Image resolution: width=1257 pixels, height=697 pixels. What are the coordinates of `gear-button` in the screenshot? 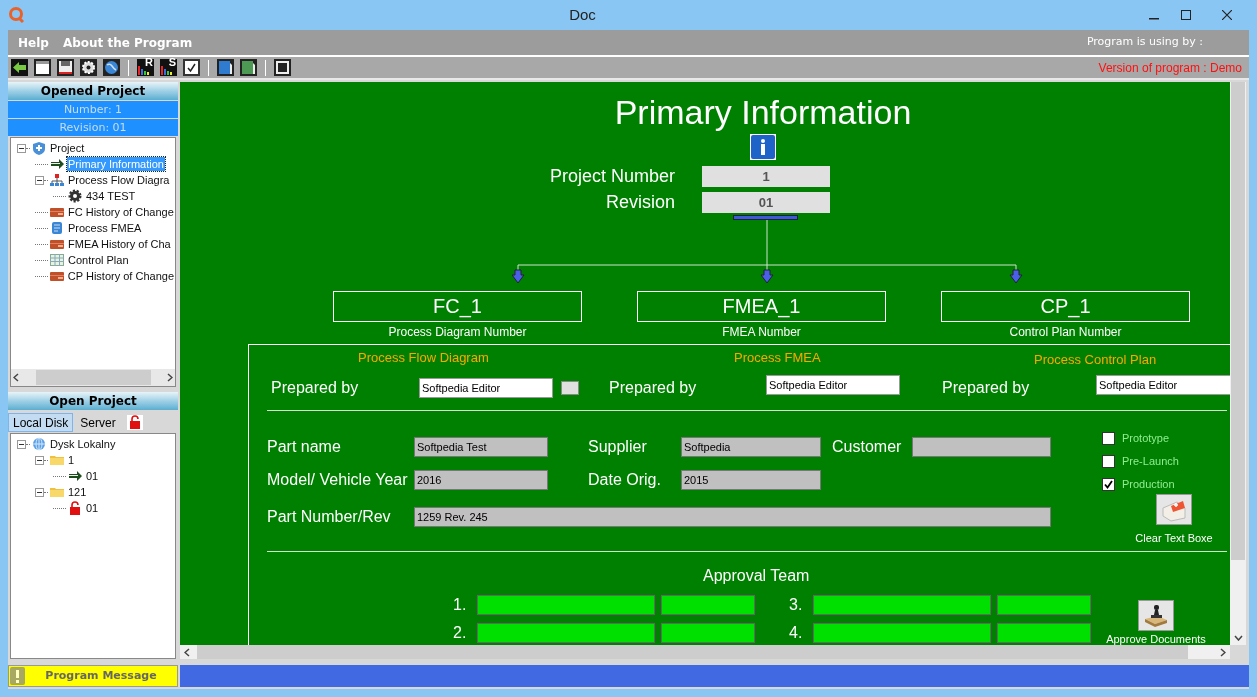 It's located at (88, 67).